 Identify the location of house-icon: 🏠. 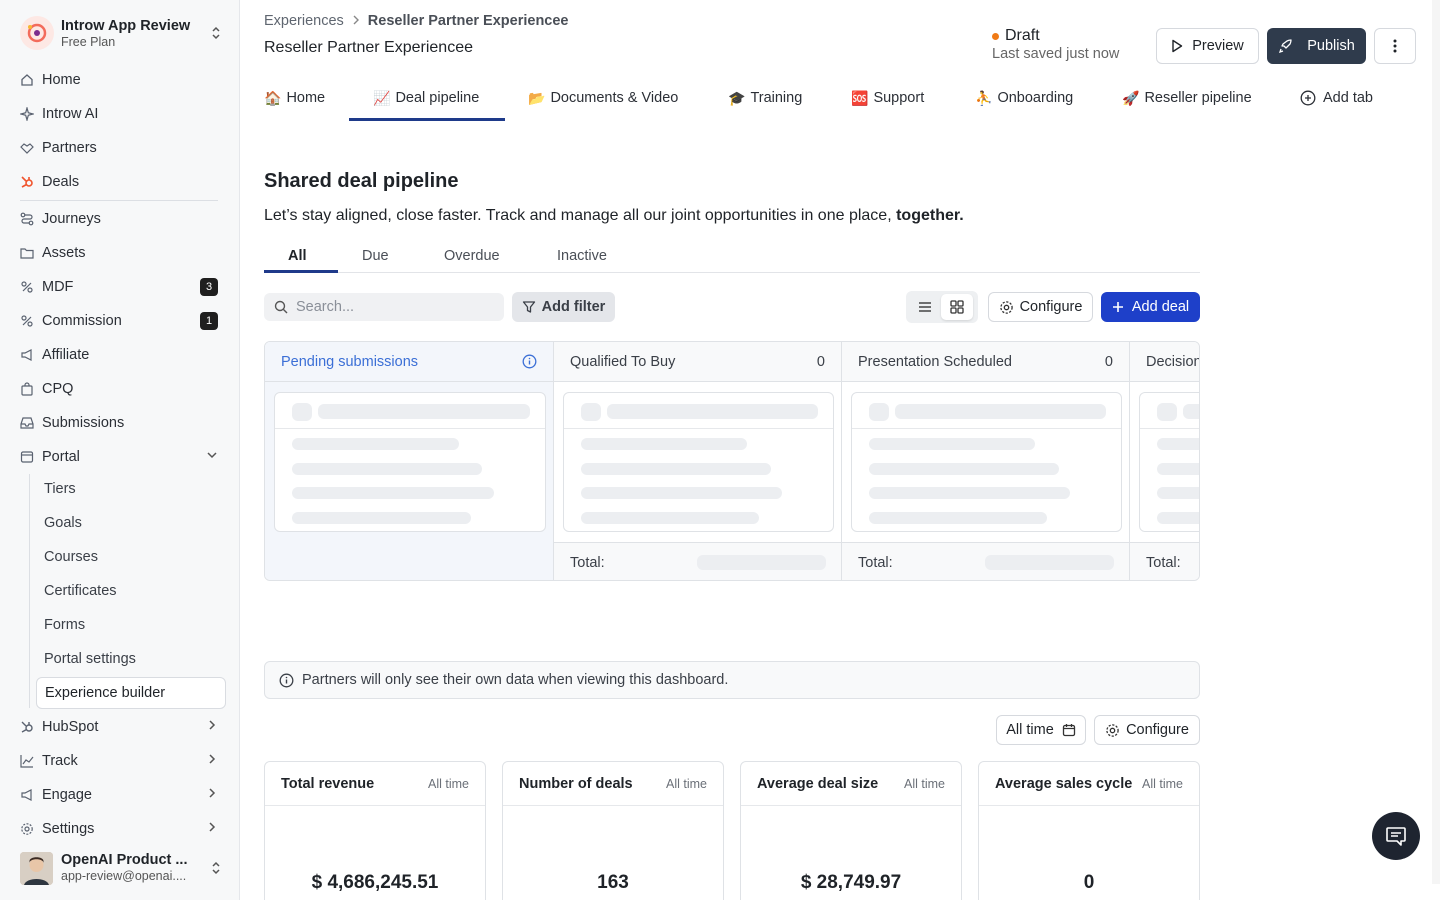
(273, 97).